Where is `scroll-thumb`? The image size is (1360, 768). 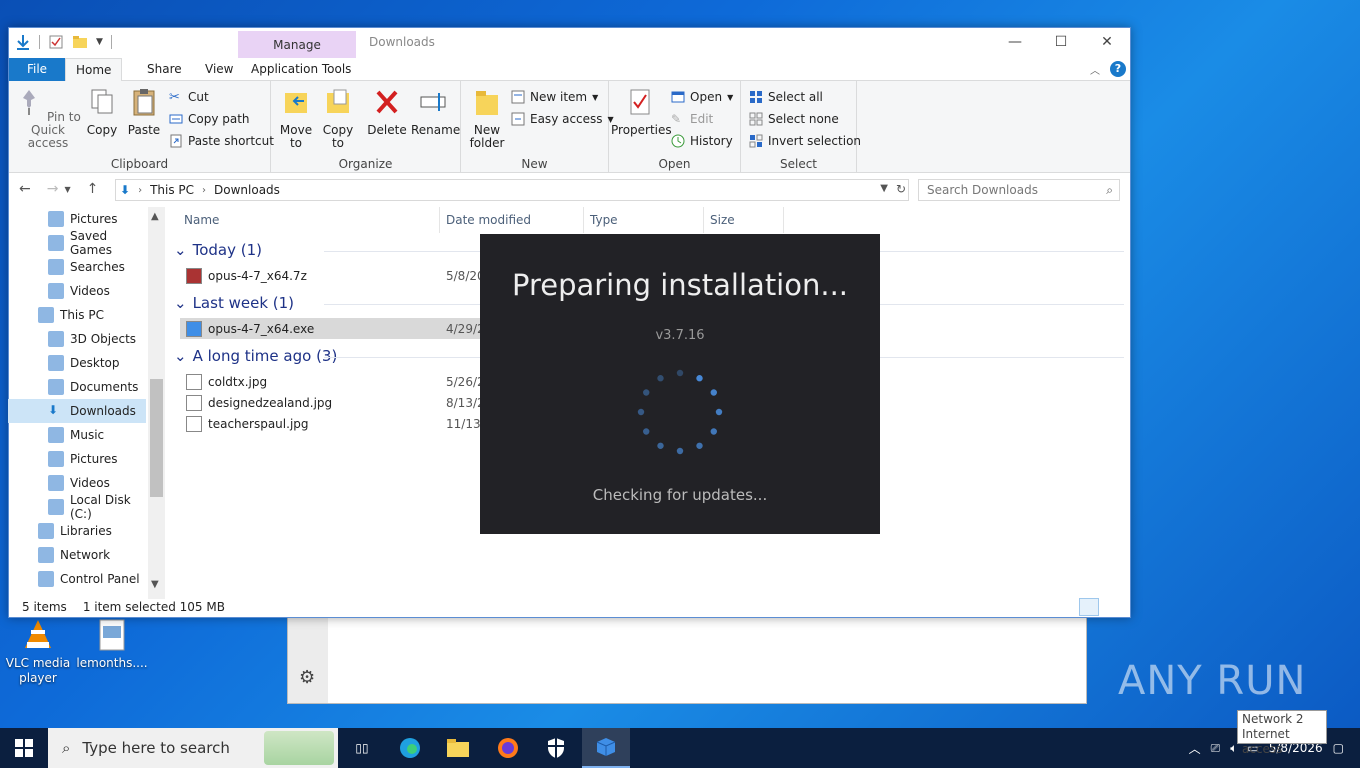
scroll-thumb is located at coordinates (156, 438).